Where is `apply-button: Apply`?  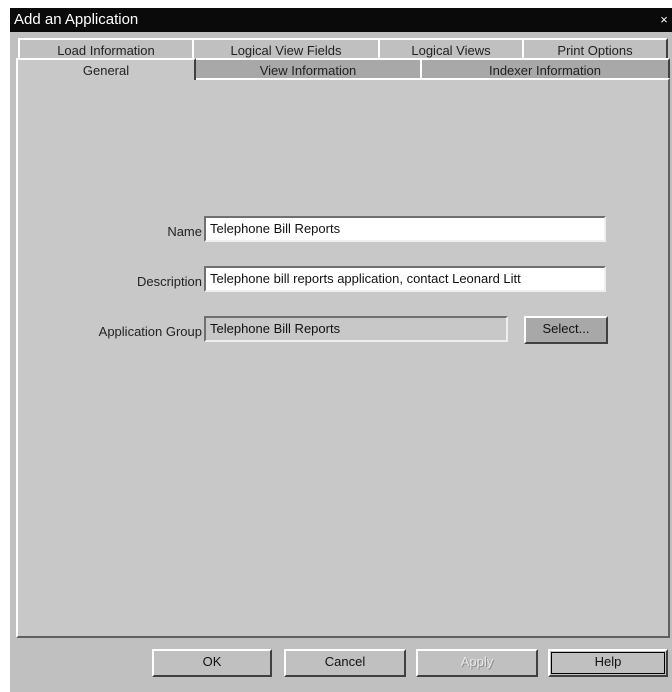 apply-button: Apply is located at coordinates (477, 663).